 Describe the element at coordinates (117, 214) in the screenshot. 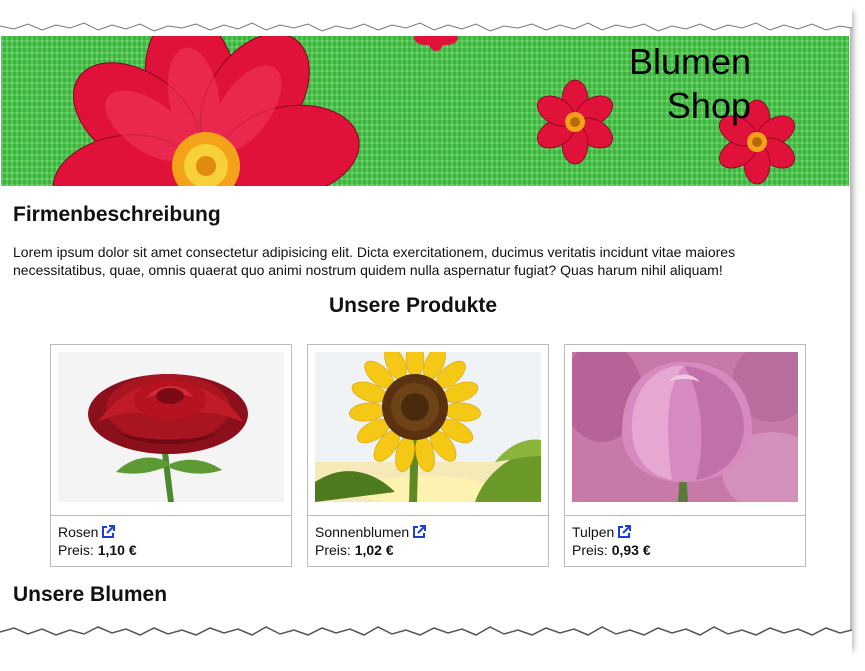

I see `company-heading: Firmenbeschreibung` at that location.